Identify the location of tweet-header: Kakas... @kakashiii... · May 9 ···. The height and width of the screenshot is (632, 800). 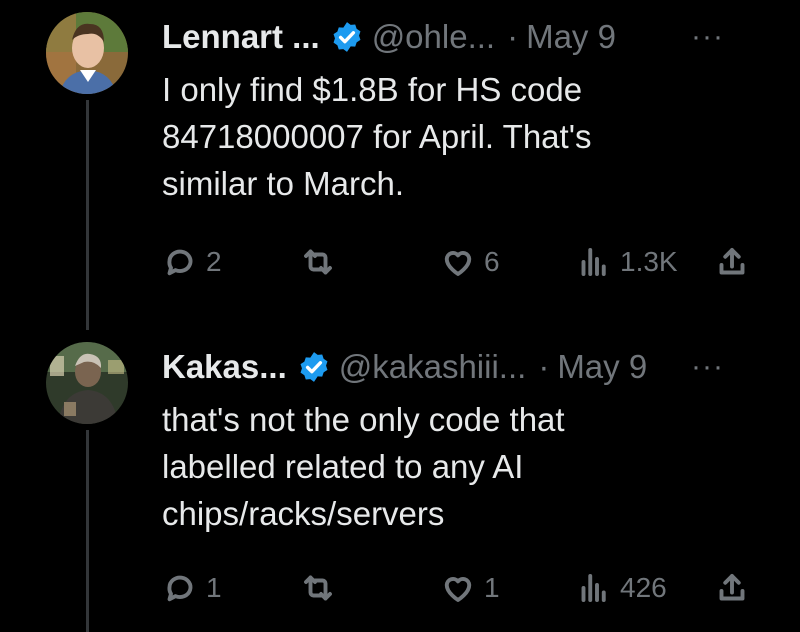
(462, 367).